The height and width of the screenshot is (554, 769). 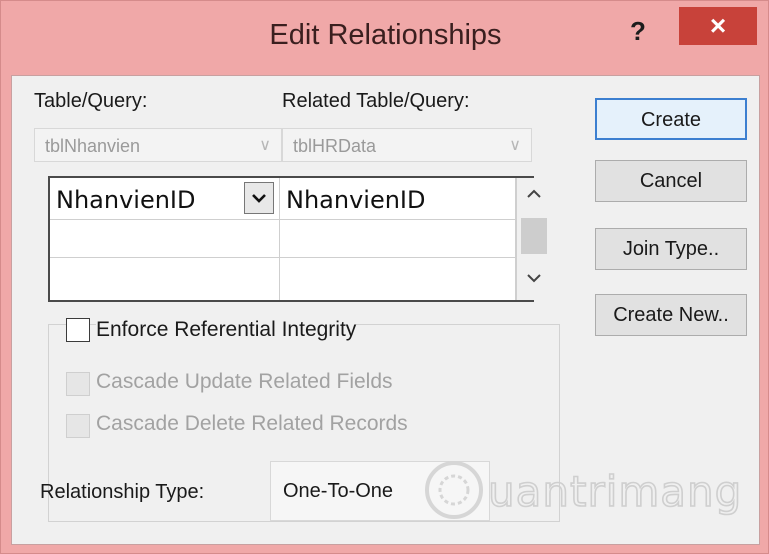 I want to click on cancel-button: Cancel, so click(x=671, y=181).